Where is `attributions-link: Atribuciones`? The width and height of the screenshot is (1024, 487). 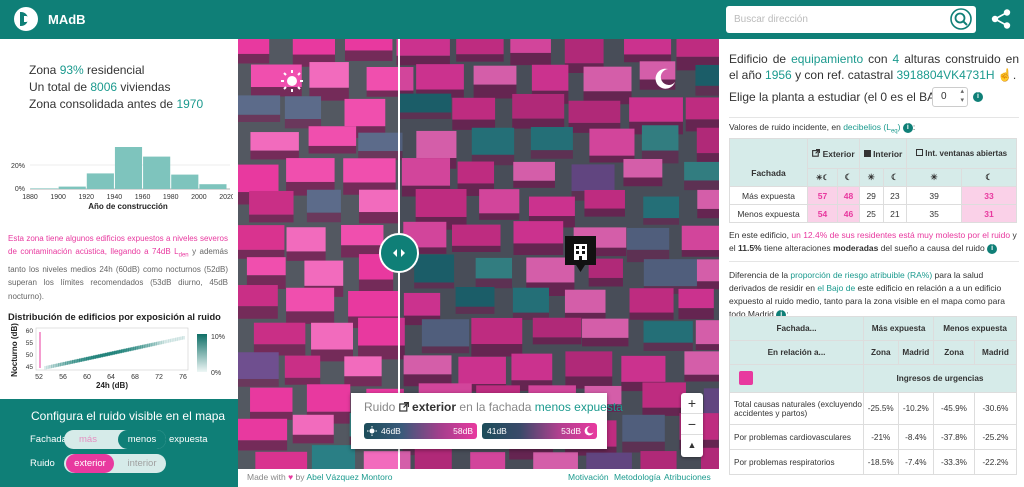
attributions-link: Atribuciones is located at coordinates (687, 477).